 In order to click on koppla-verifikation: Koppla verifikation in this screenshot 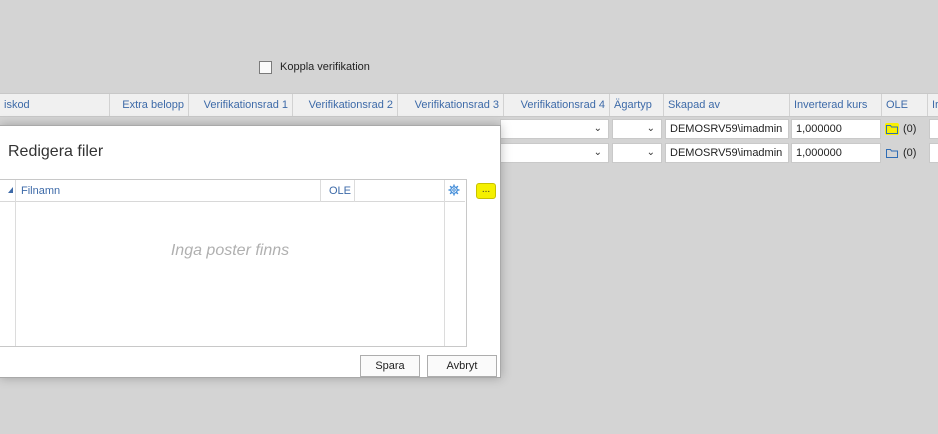, I will do `click(314, 67)`.